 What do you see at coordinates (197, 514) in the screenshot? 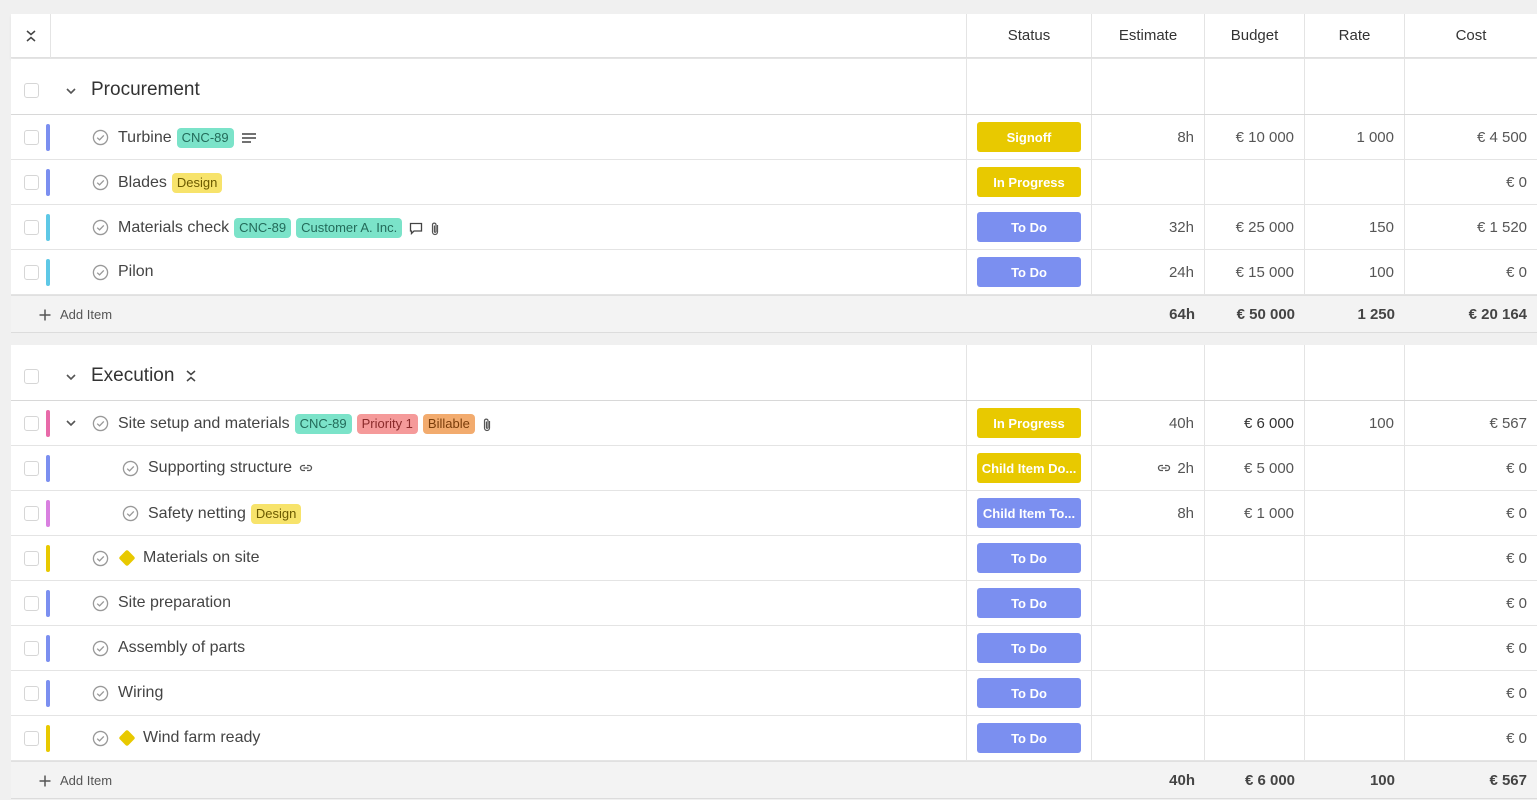
I see `task-name: Safety netting` at bounding box center [197, 514].